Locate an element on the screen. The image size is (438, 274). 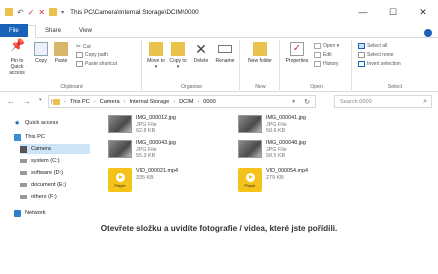
copy-to-label: Copy to ▾ is located at coordinates (178, 64).